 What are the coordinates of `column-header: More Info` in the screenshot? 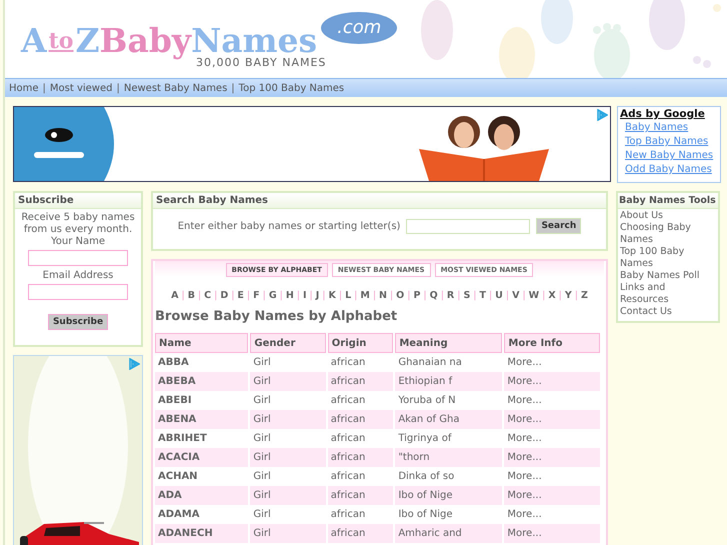 It's located at (552, 343).